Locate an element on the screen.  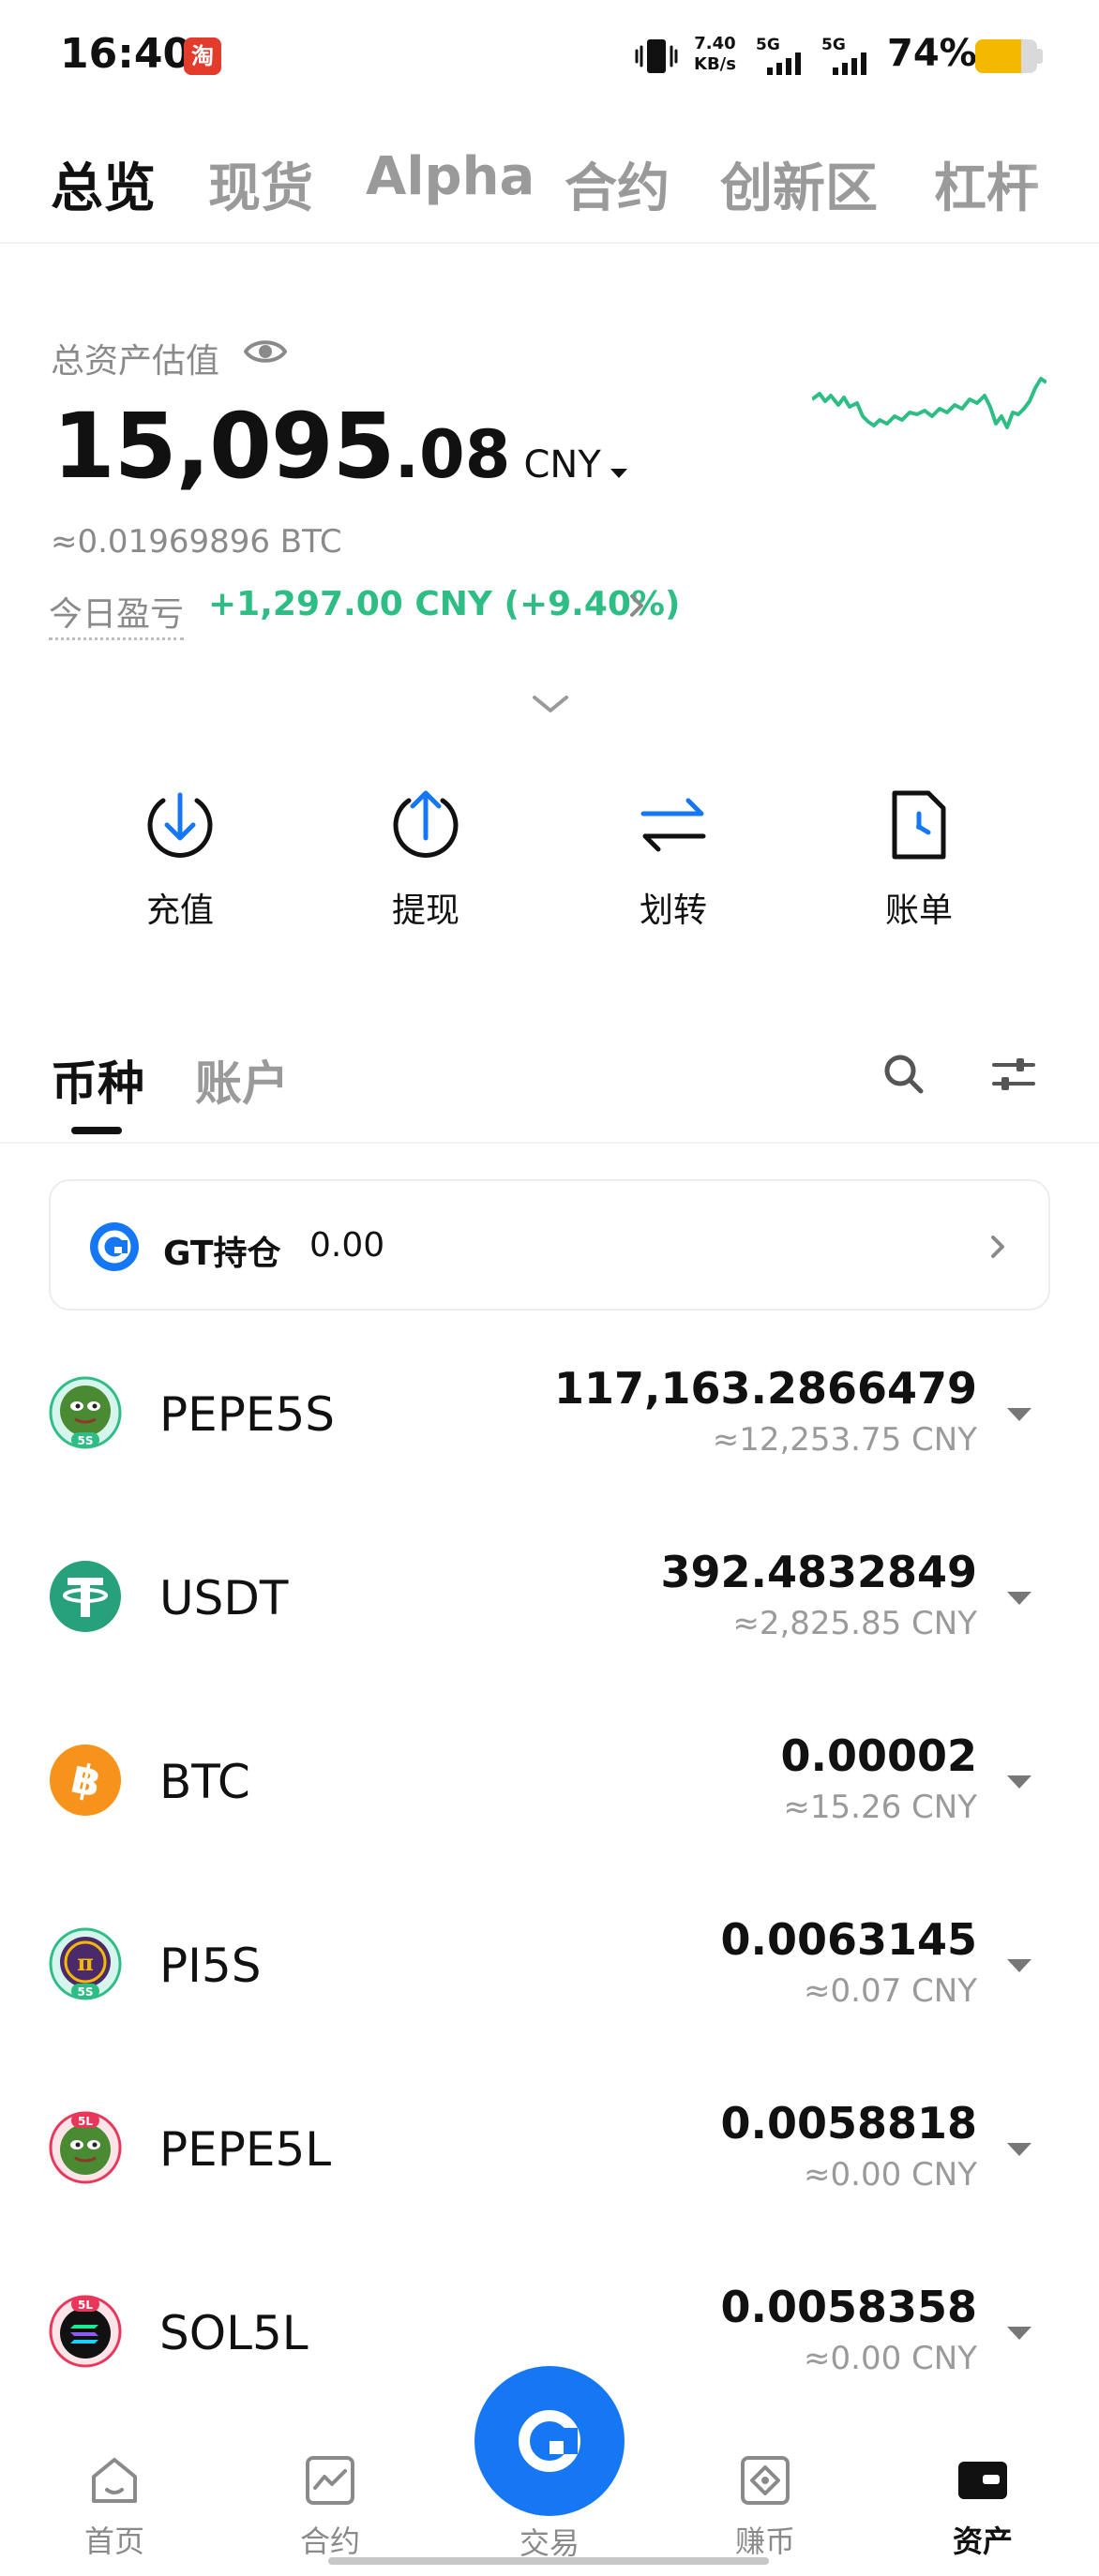
nav-home: 首页 is located at coordinates (114, 2506).